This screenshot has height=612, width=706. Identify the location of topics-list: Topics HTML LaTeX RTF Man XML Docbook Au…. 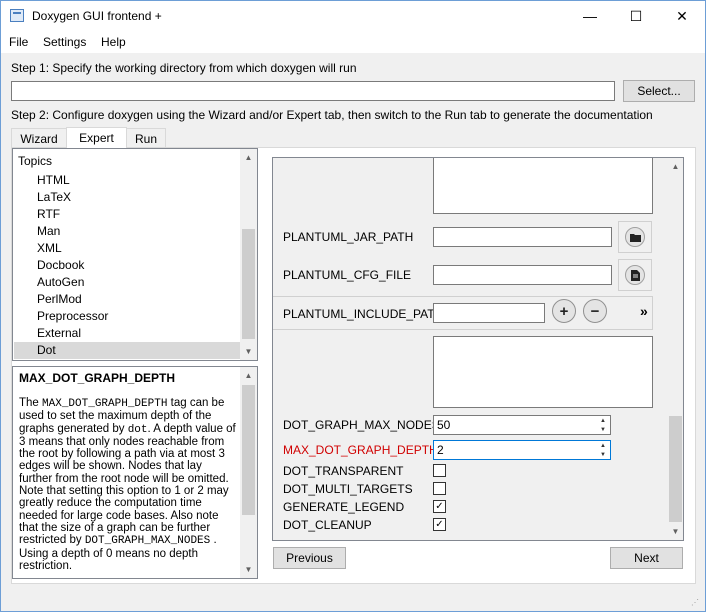
(135, 254).